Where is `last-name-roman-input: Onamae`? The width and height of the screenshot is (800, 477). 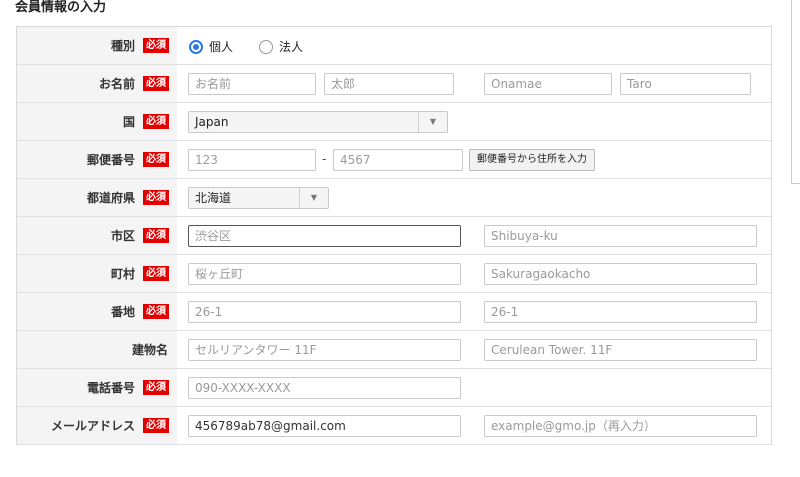
last-name-roman-input: Onamae is located at coordinates (548, 84).